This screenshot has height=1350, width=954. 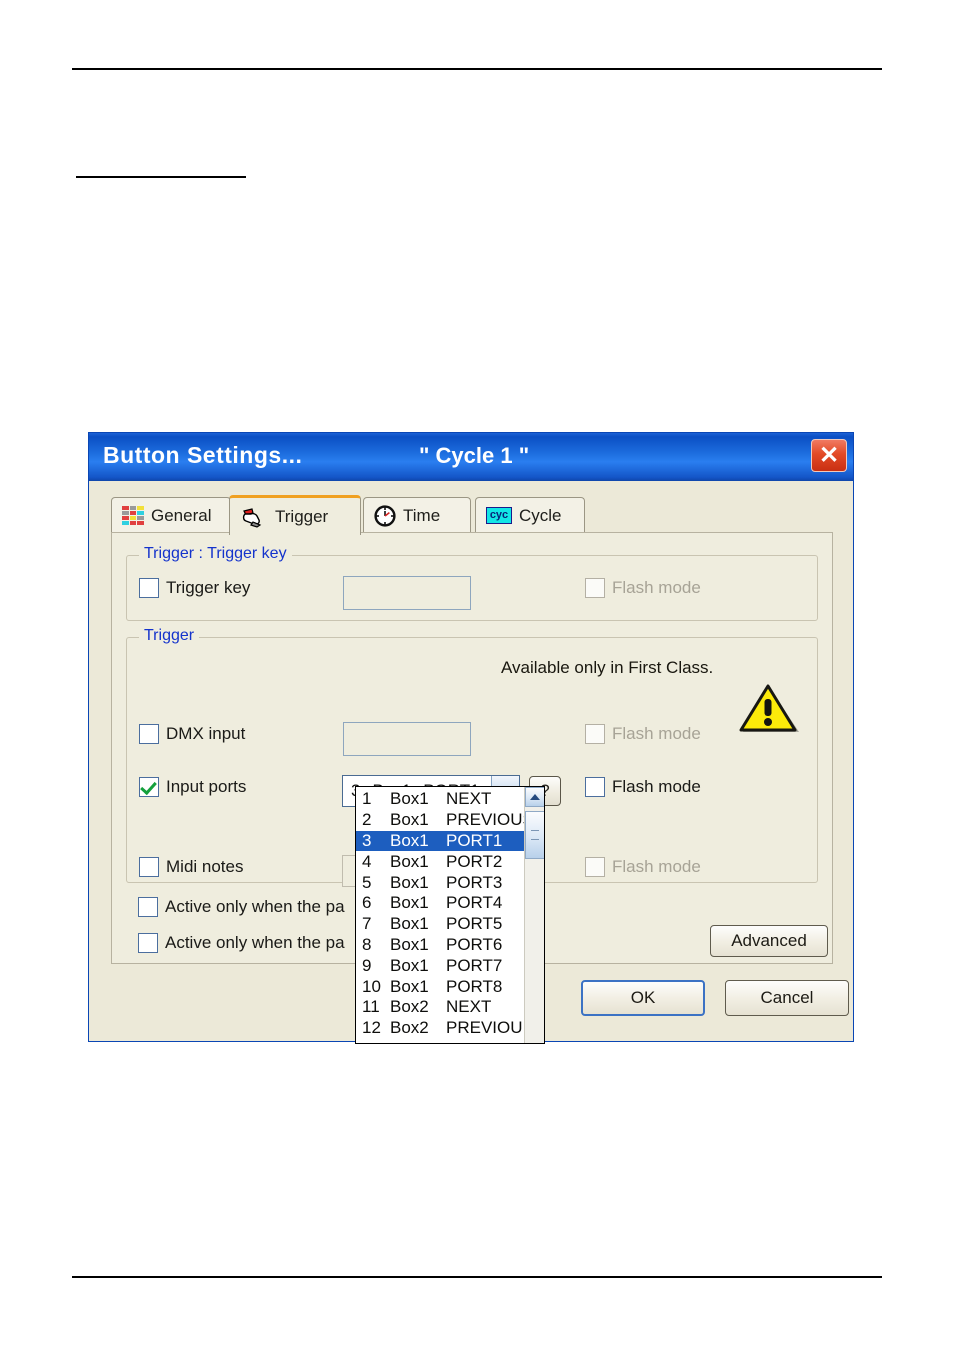 I want to click on dropdown-item-port: PORT3, so click(x=474, y=882).